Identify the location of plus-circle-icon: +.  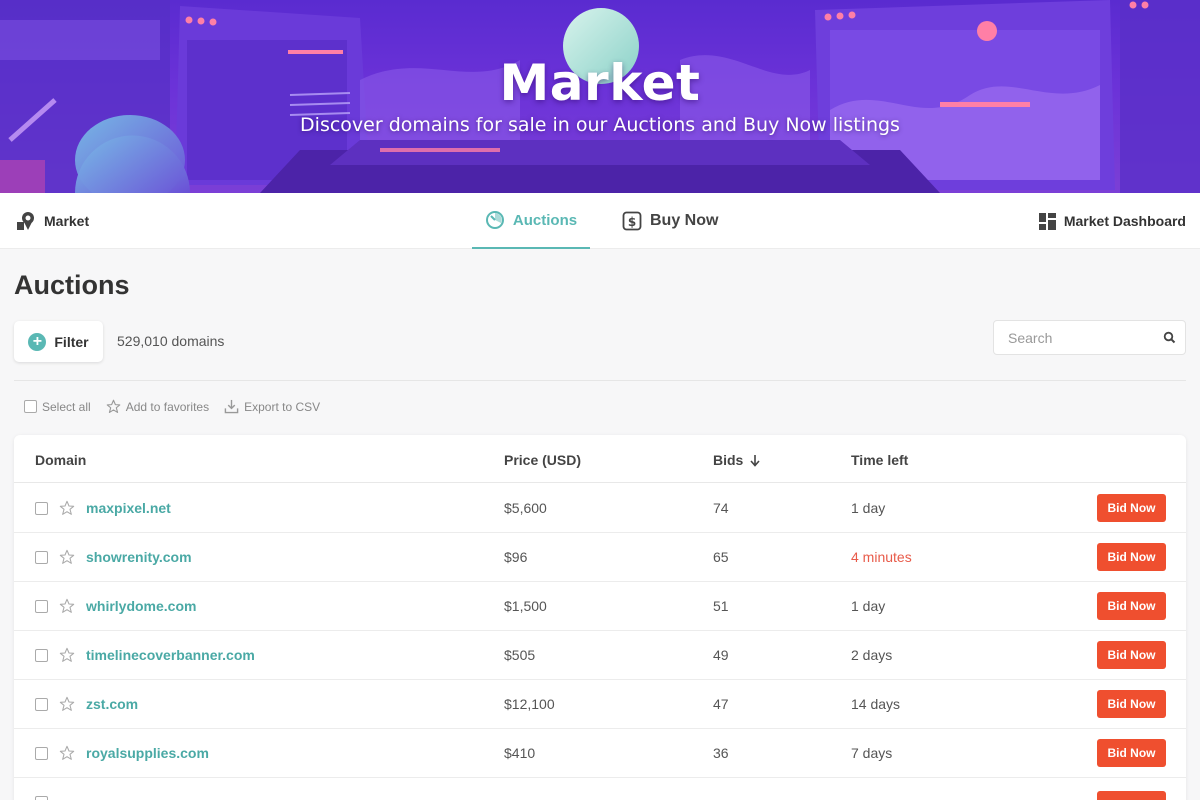
(37, 341).